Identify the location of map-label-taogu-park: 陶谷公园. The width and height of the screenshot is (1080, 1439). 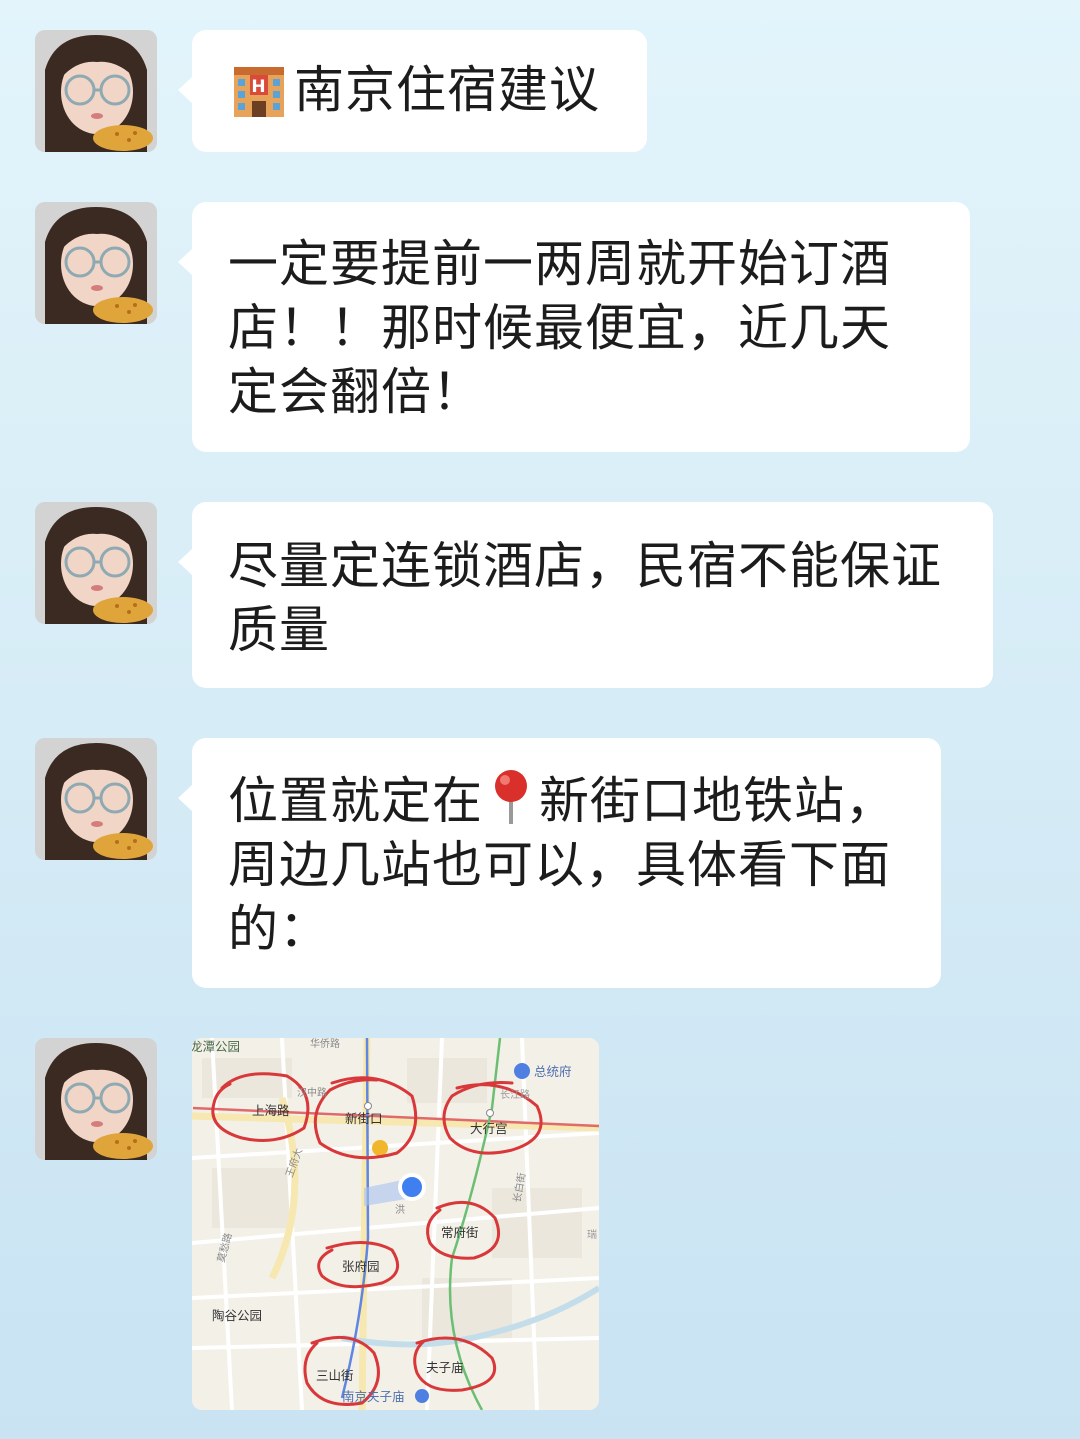
(237, 1315).